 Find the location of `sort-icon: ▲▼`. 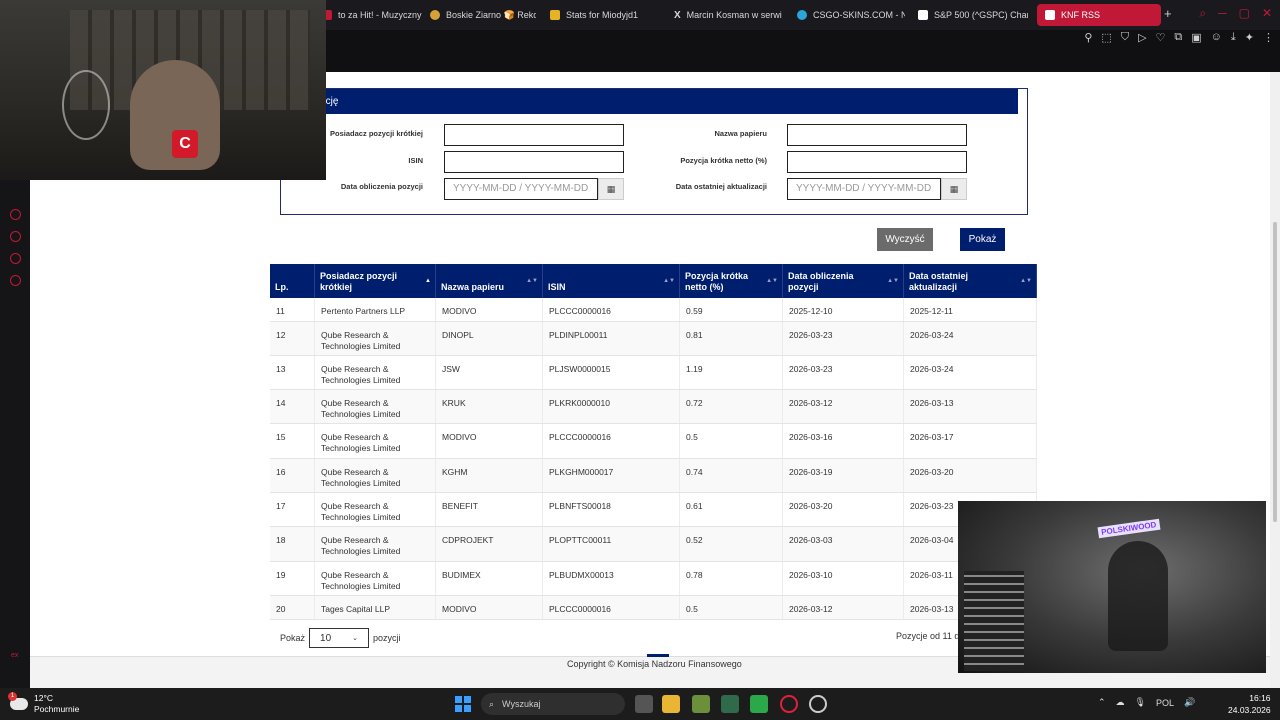

sort-icon: ▲▼ is located at coordinates (532, 281).